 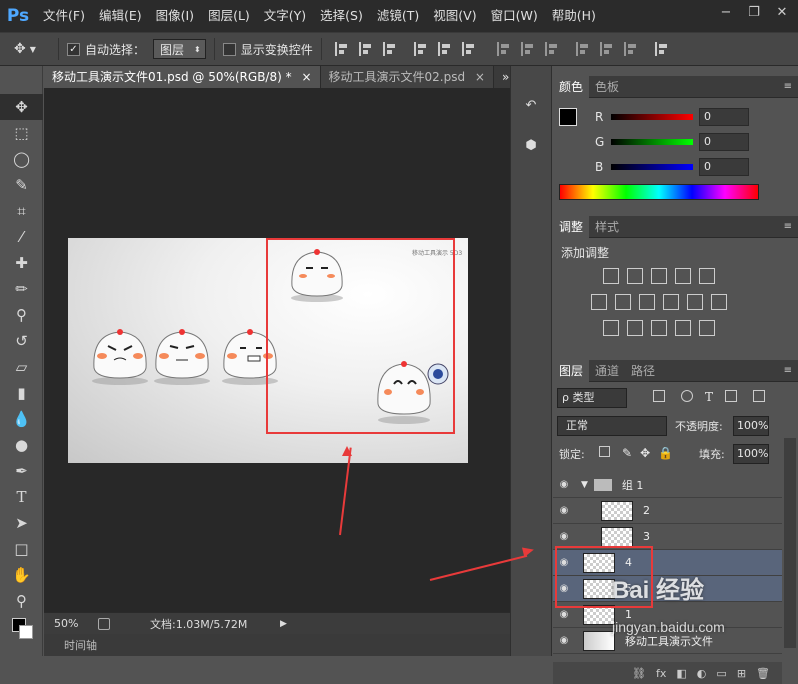 What do you see at coordinates (64, 16) in the screenshot?
I see `menu-file: 文件(F)` at bounding box center [64, 16].